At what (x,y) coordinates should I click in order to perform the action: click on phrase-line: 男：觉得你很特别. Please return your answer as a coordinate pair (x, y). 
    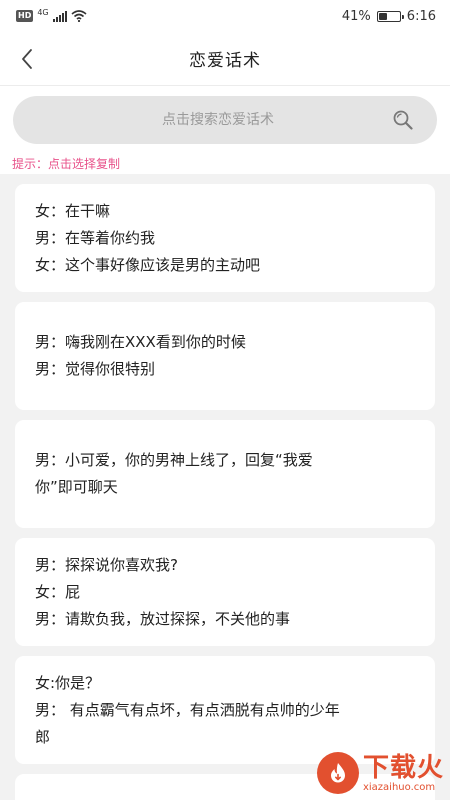
    Looking at the image, I should click on (95, 369).